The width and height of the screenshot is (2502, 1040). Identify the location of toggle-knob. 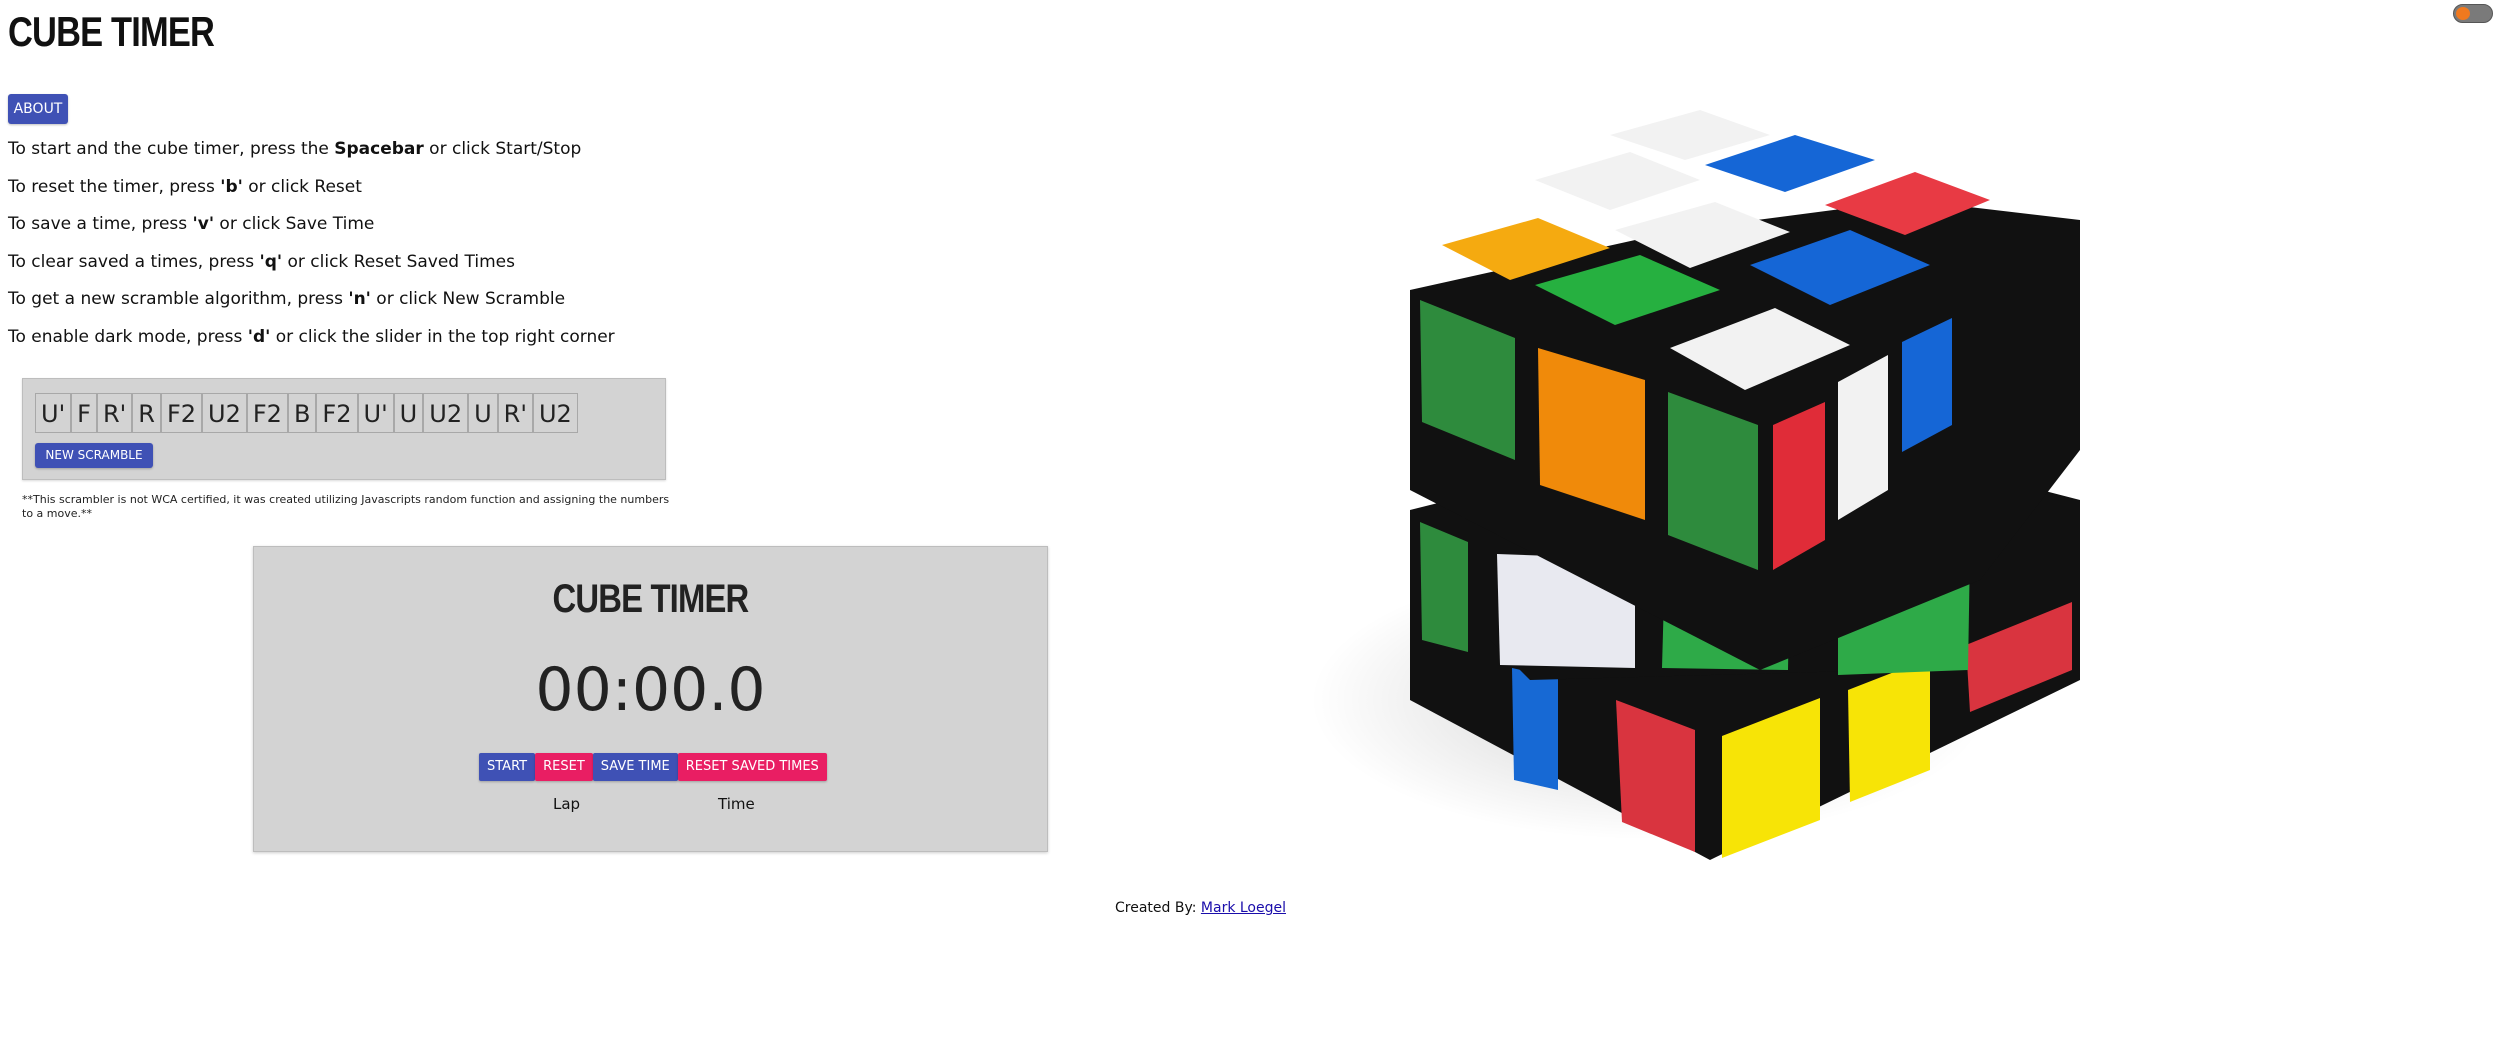
(2463, 13).